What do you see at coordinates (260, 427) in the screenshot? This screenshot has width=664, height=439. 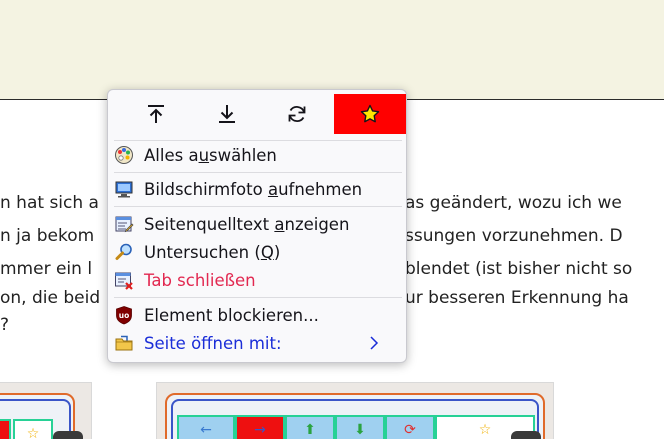 I see `thumbnail-cell-forward: →` at bounding box center [260, 427].